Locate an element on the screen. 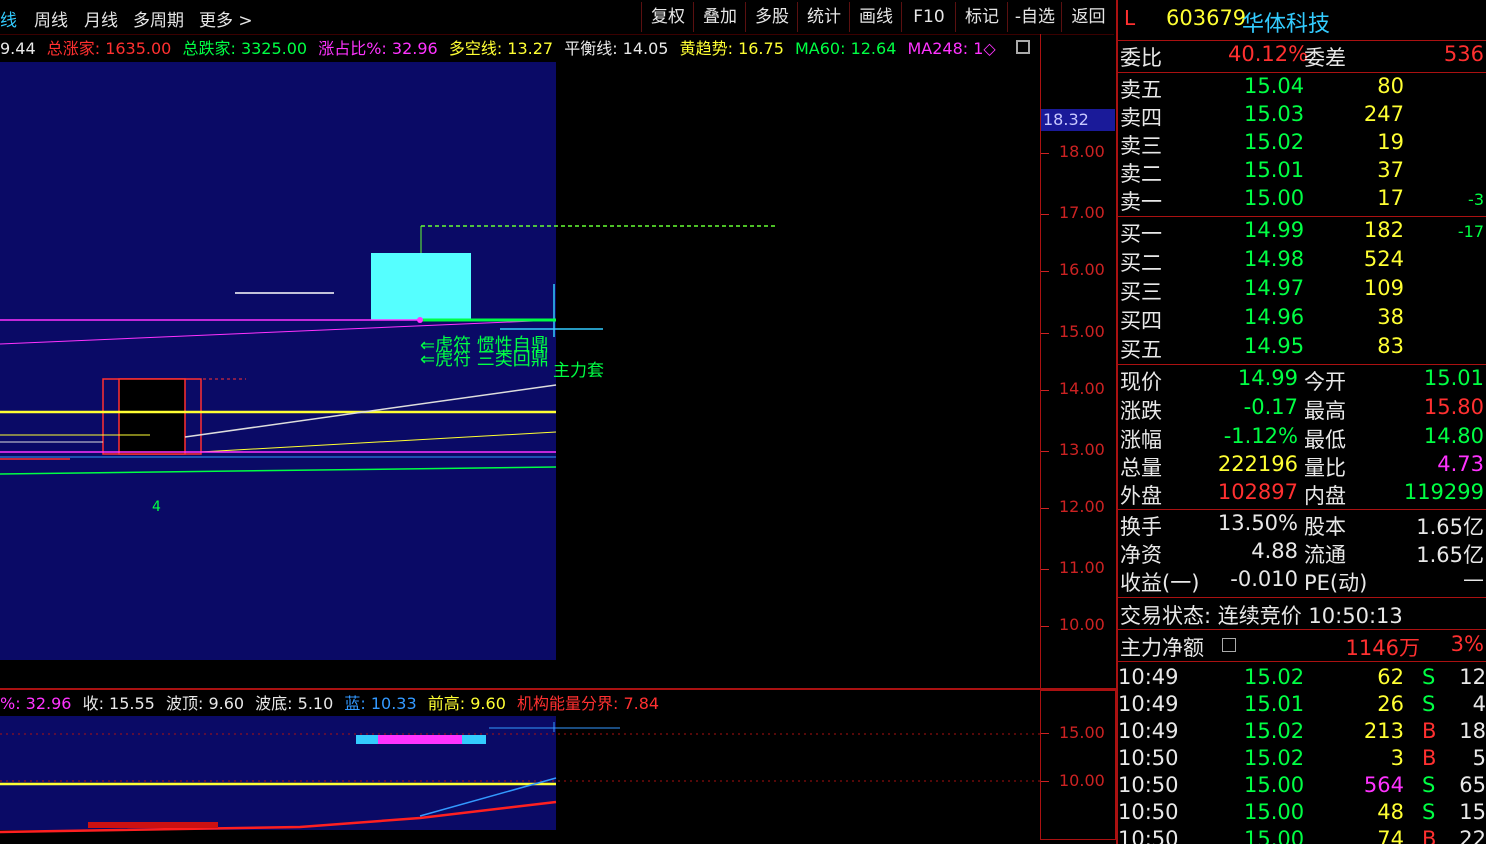 This screenshot has width=1486, height=844. axis-label: 14.00 is located at coordinates (1082, 388).